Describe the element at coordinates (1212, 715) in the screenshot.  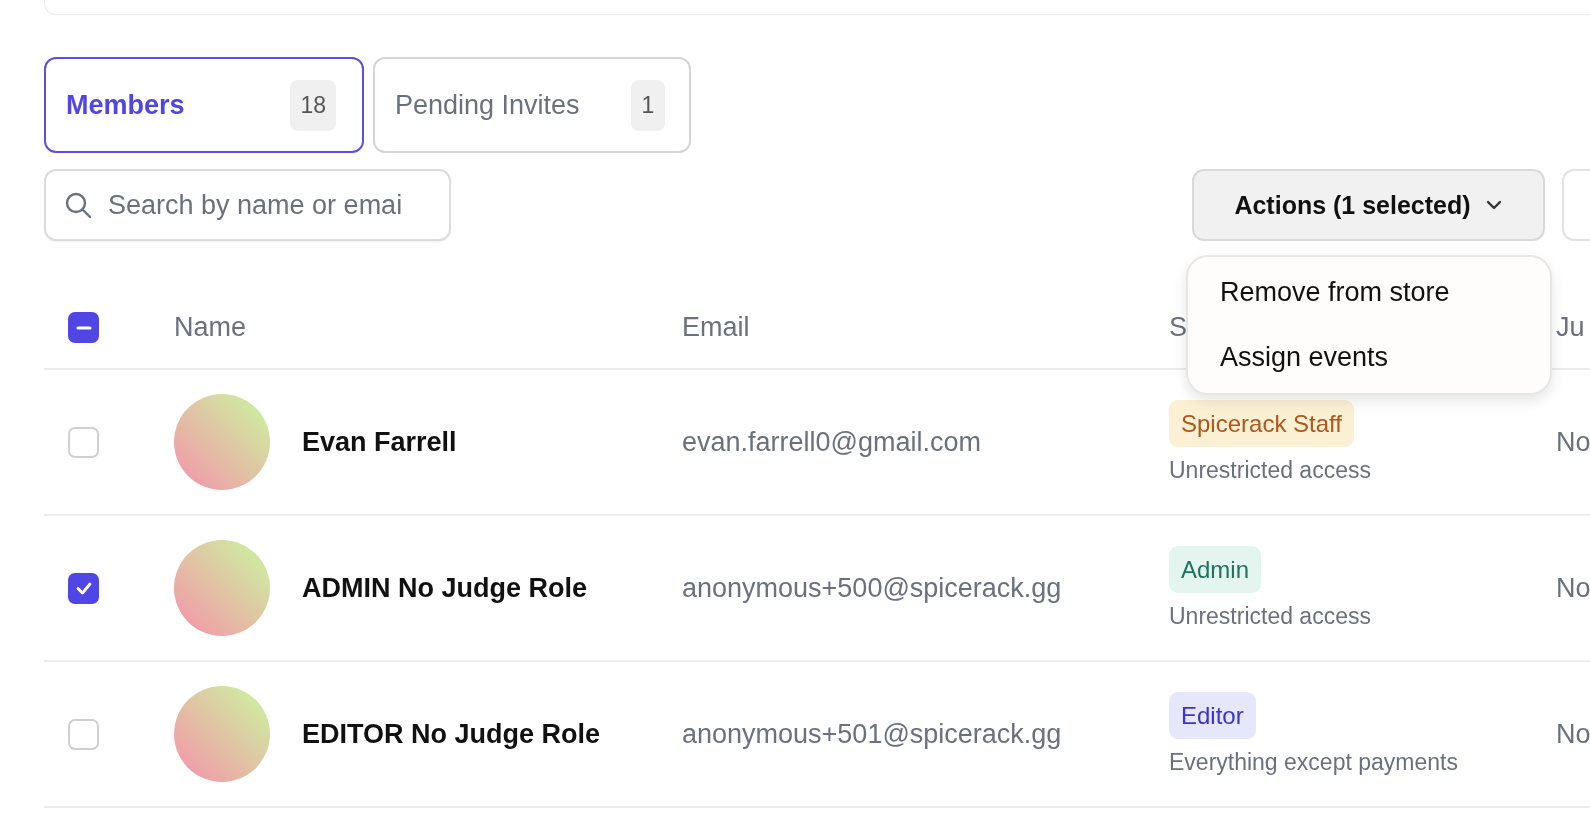
I see `role-tag: Editor` at that location.